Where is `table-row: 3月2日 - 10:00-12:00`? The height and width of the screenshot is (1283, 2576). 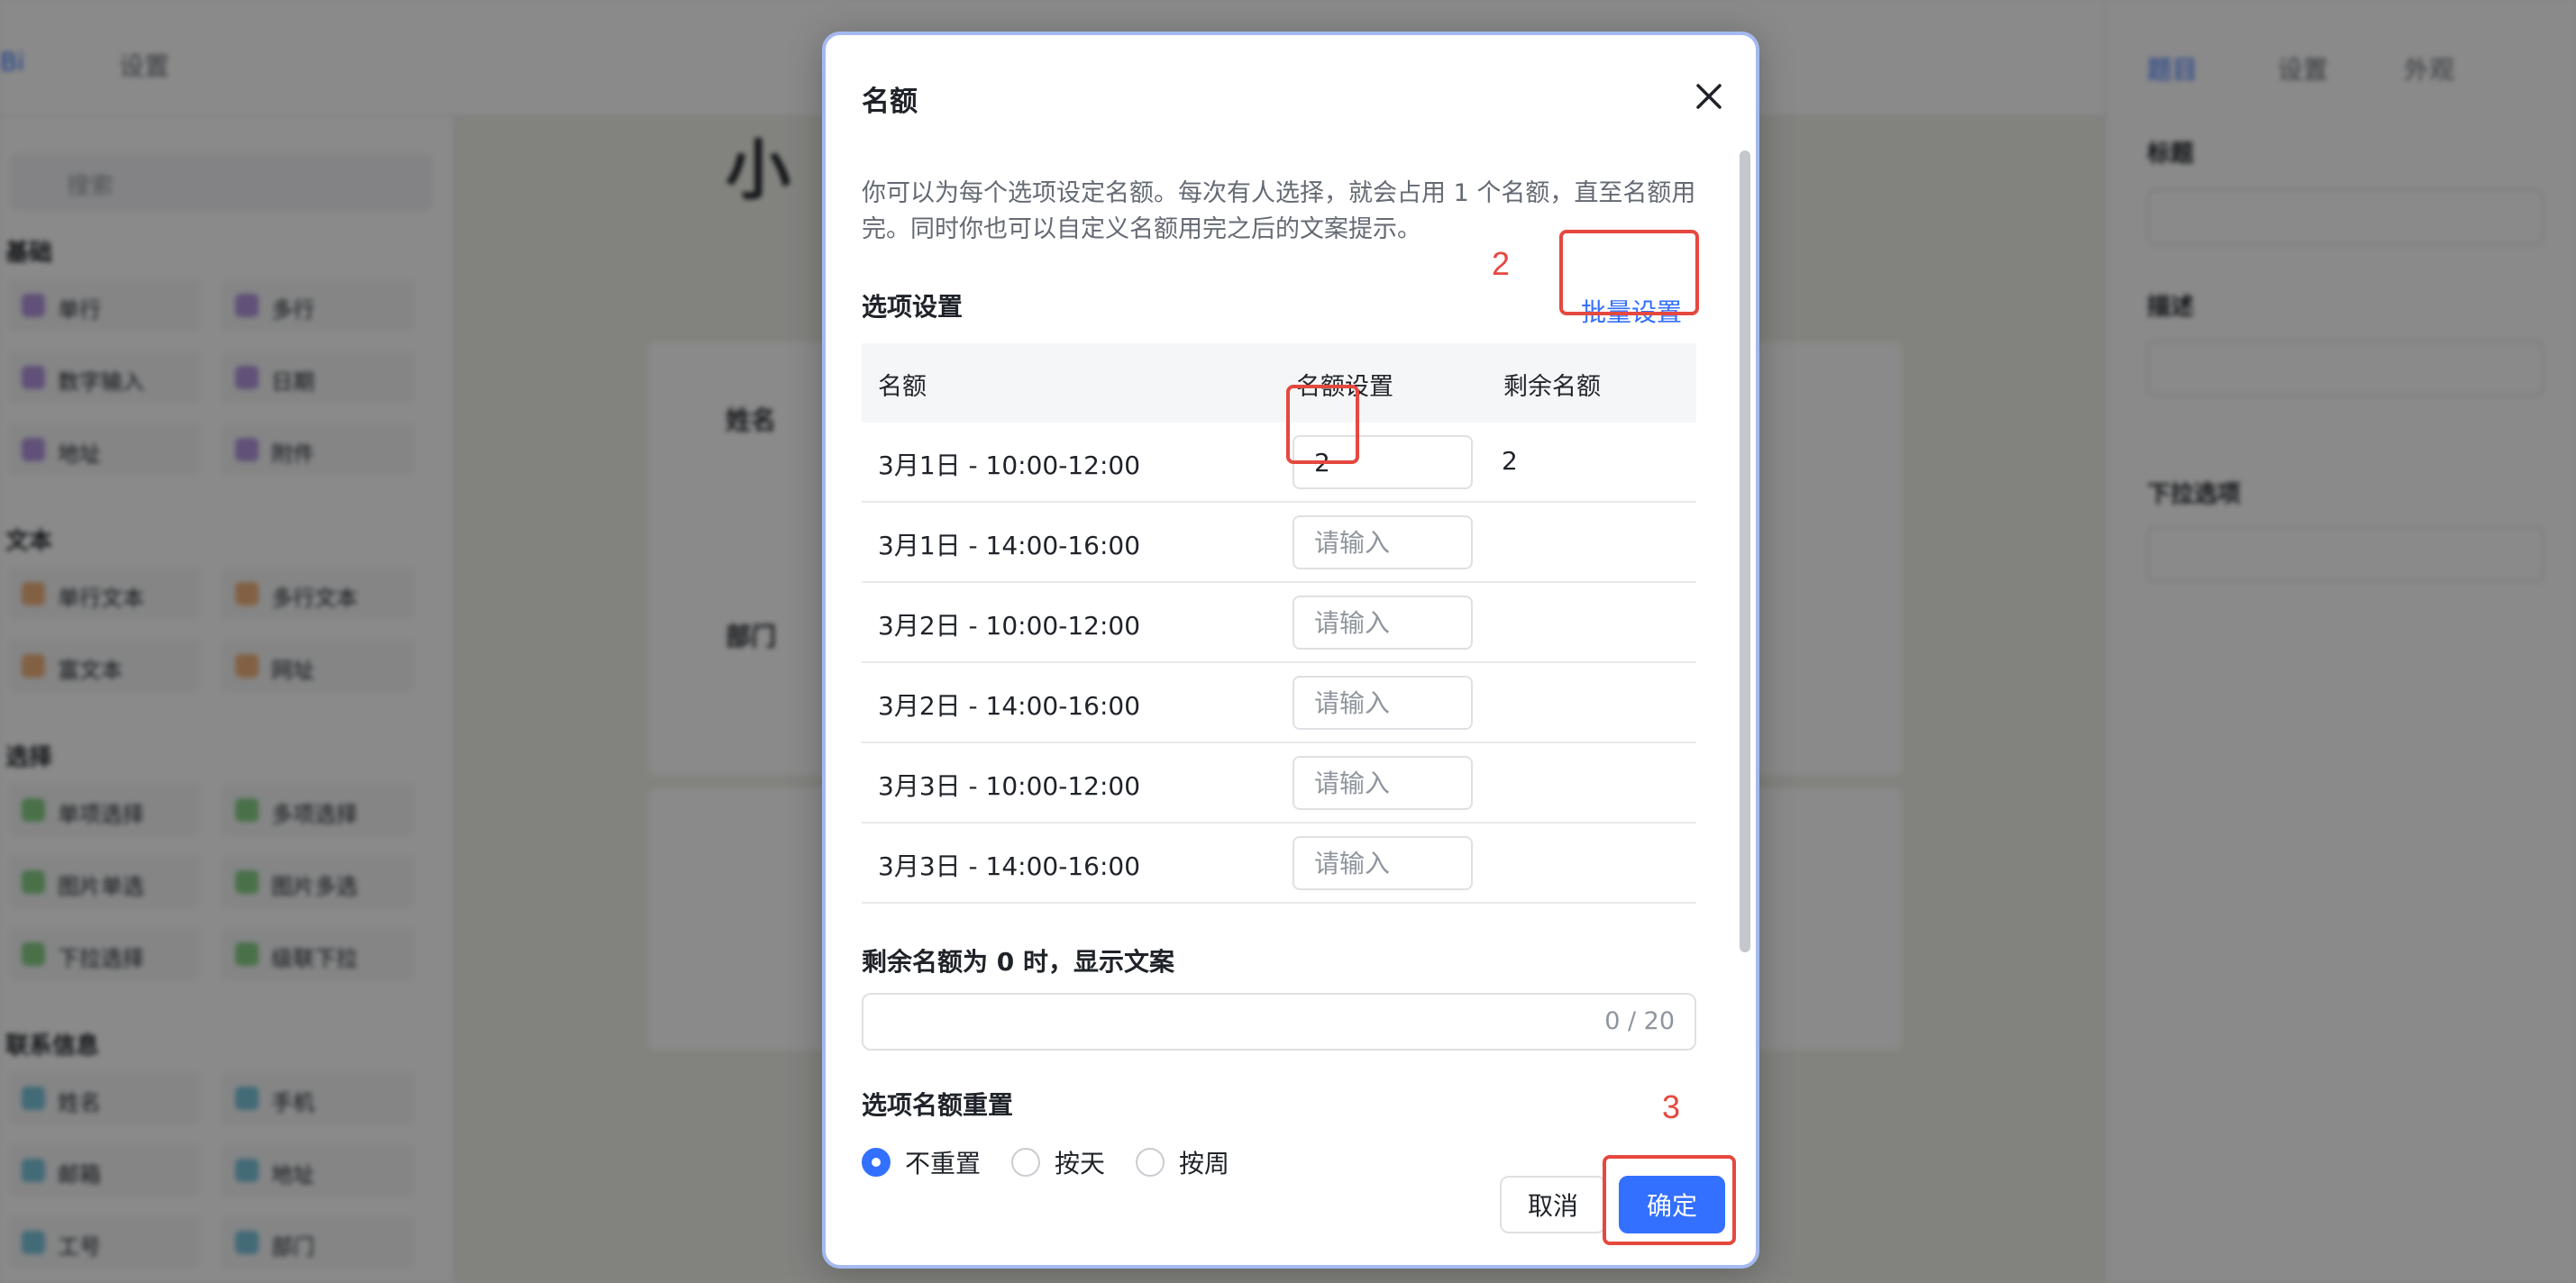 table-row: 3月2日 - 10:00-12:00 is located at coordinates (1279, 623).